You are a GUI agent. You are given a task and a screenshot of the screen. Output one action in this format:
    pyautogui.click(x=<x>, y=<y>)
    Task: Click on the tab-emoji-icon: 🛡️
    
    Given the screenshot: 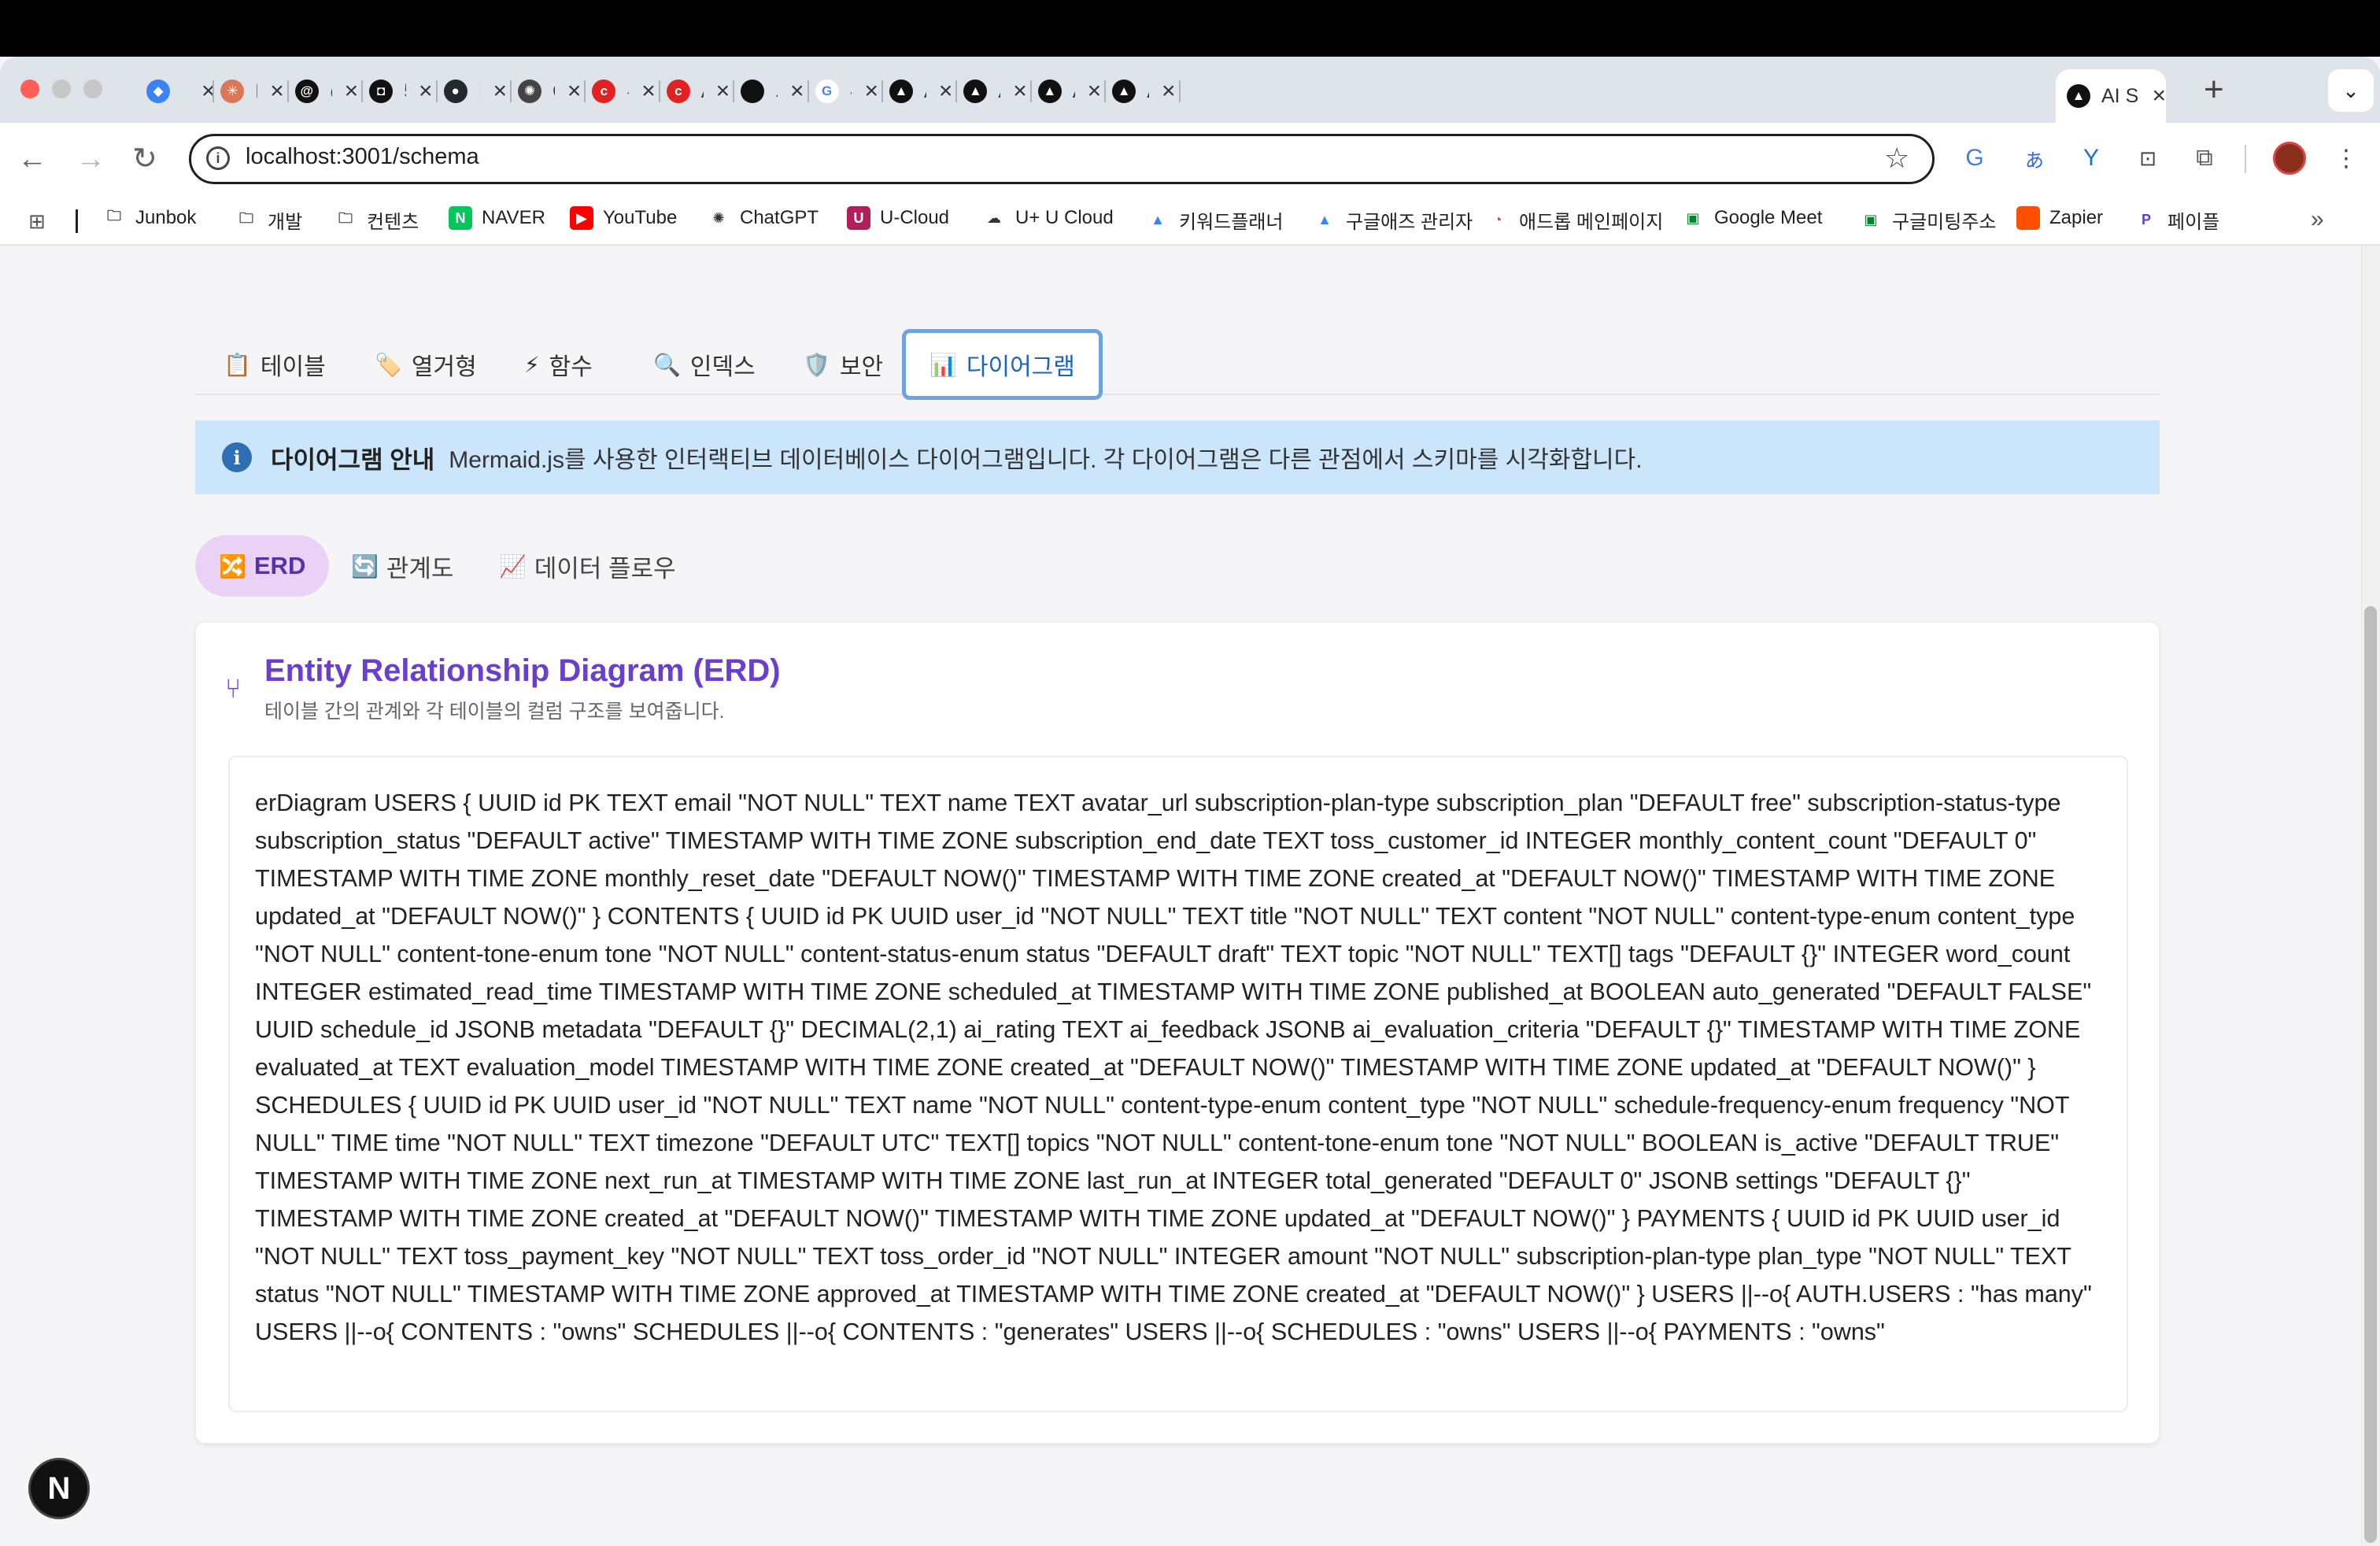 What is the action you would take?
    pyautogui.click(x=816, y=364)
    